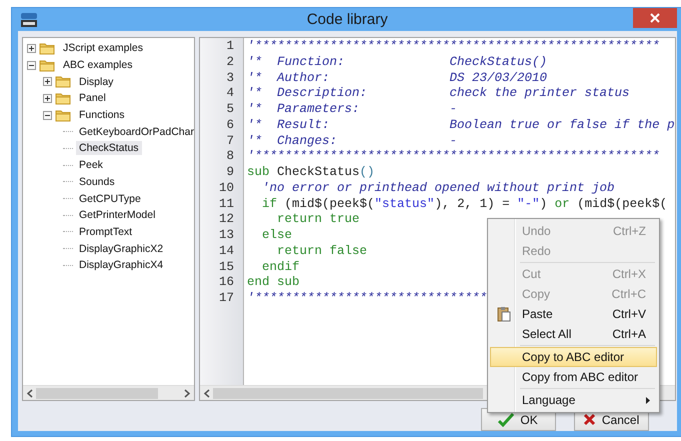 The image size is (681, 441). What do you see at coordinates (273, 283) in the screenshot?
I see `code-line: end sub` at bounding box center [273, 283].